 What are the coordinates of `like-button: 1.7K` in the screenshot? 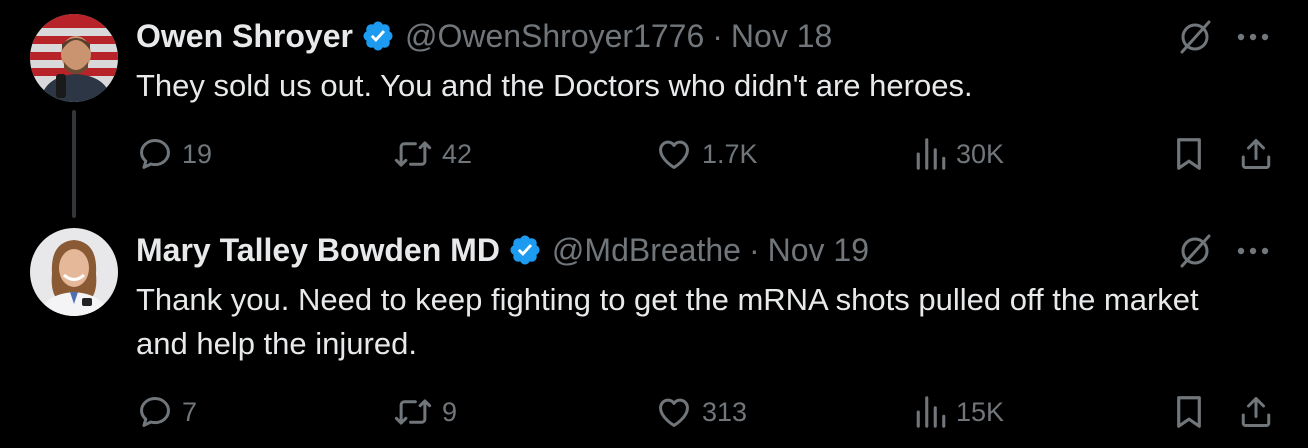 It's located at (706, 154).